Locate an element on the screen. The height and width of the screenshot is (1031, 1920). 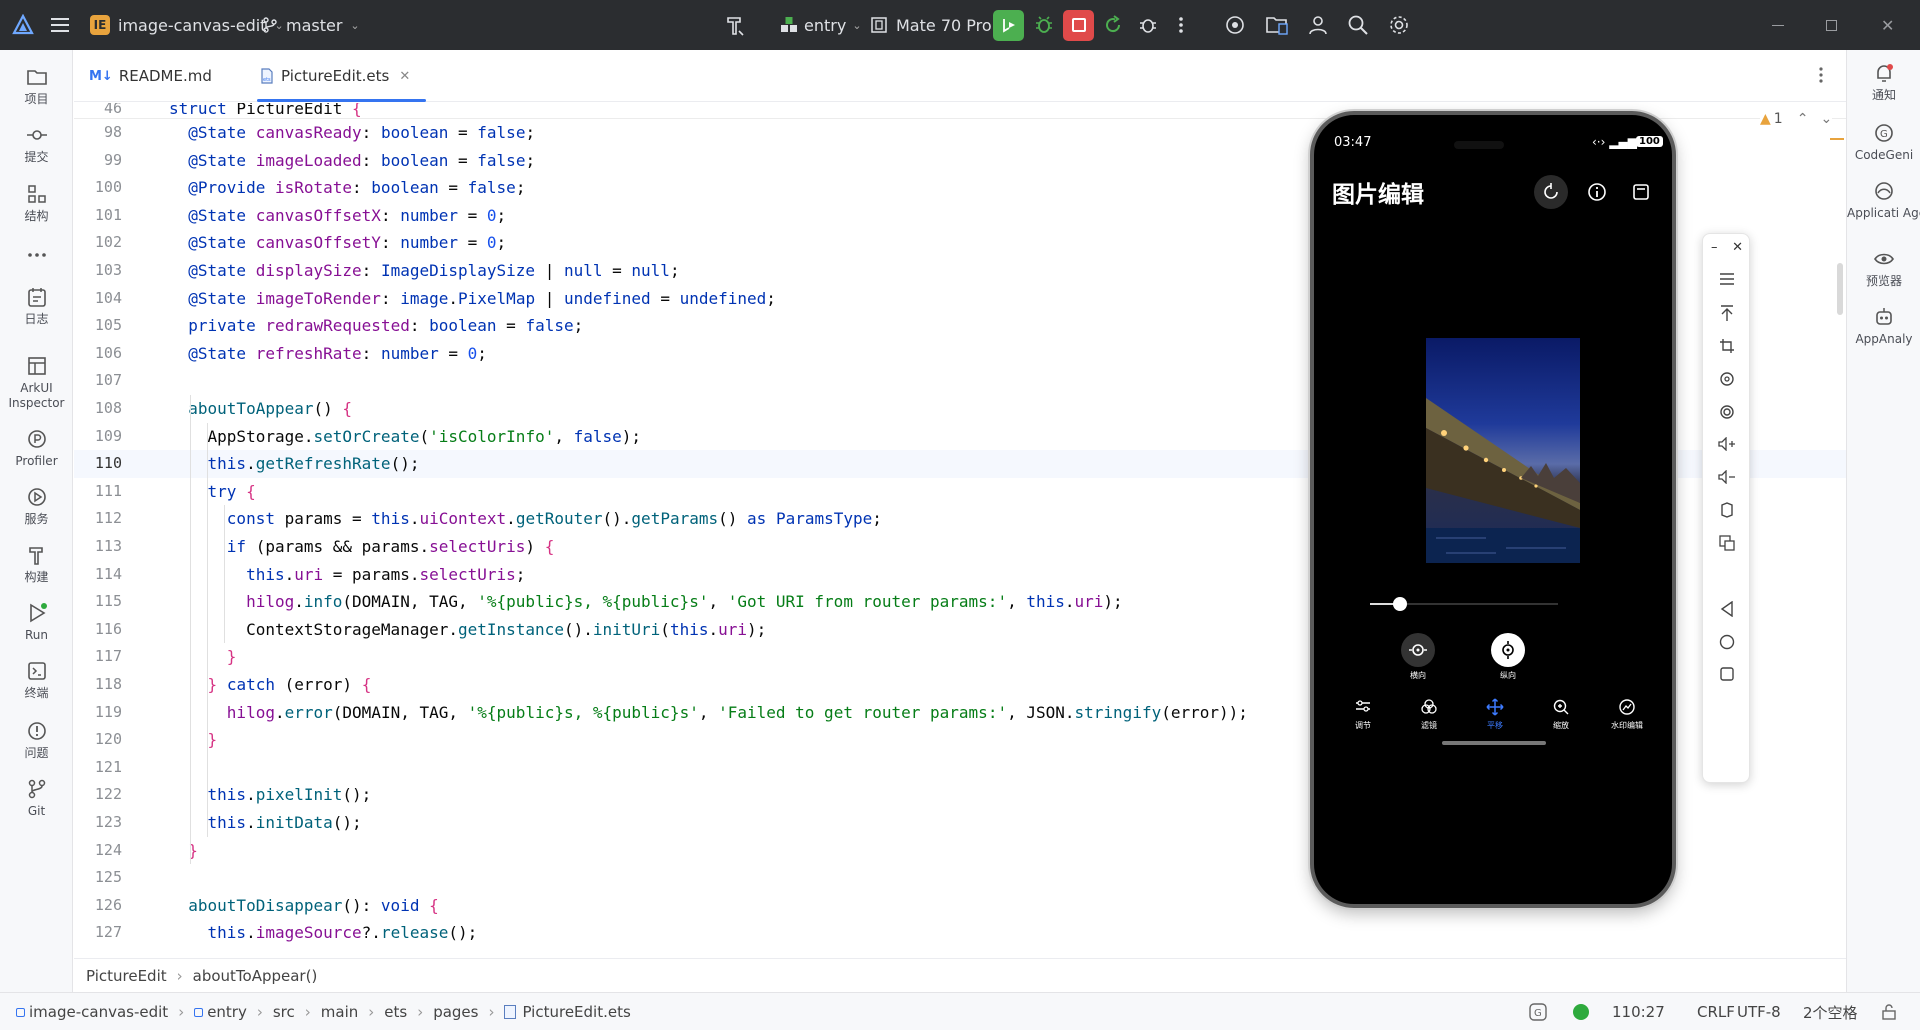
line-number: 102 is located at coordinates (98, 243).